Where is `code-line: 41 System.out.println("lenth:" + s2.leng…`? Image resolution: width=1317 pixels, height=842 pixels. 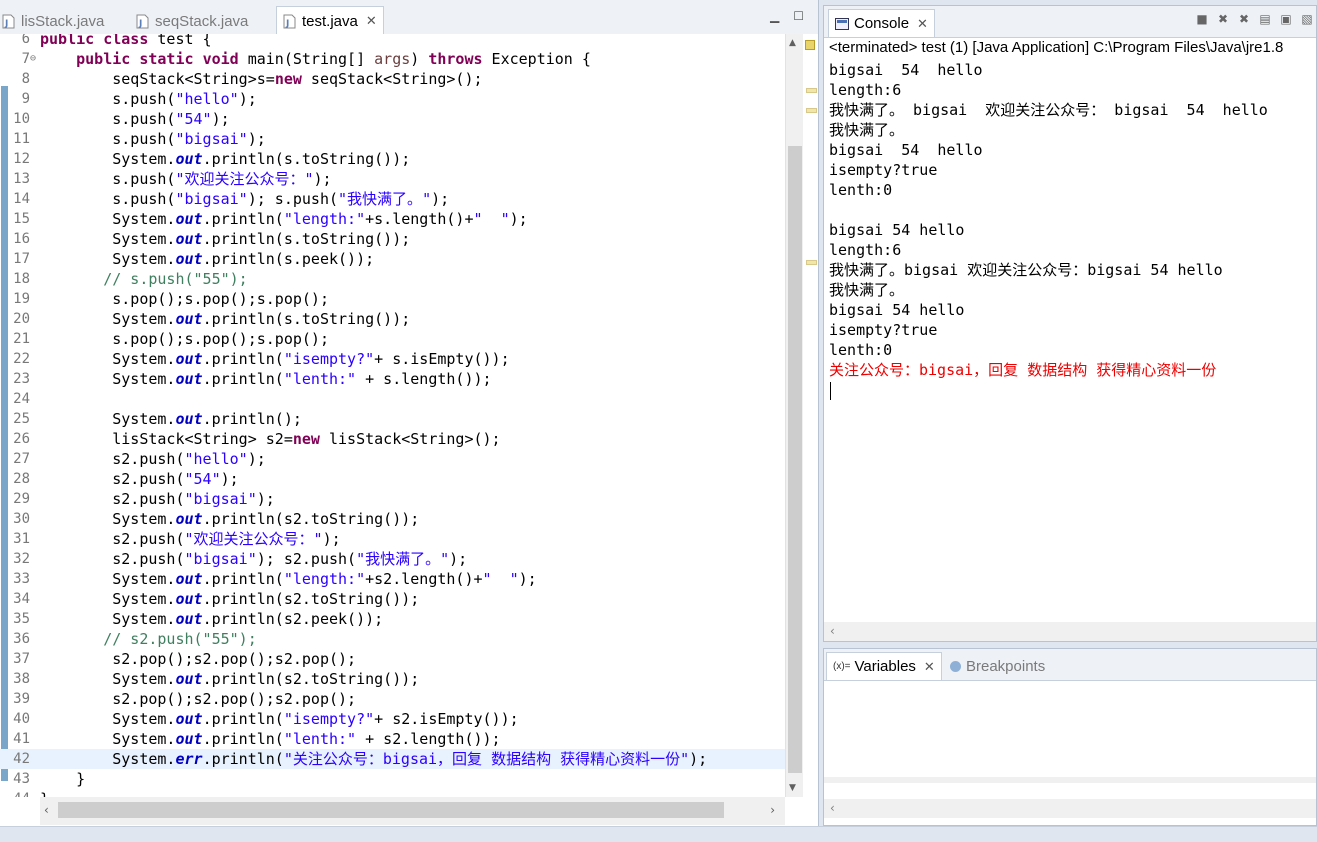
code-line: 41 System.out.println("lenth:" + s2.leng… is located at coordinates (392, 739).